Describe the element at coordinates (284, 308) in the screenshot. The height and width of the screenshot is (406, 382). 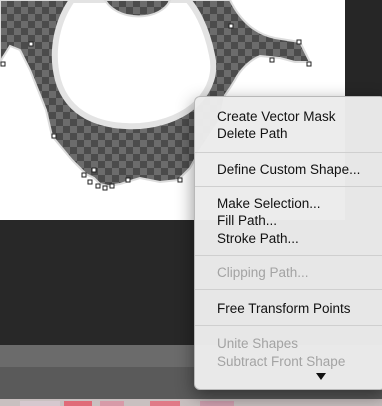
I see `menu-item-free-transform-points: Free Transform Points` at that location.